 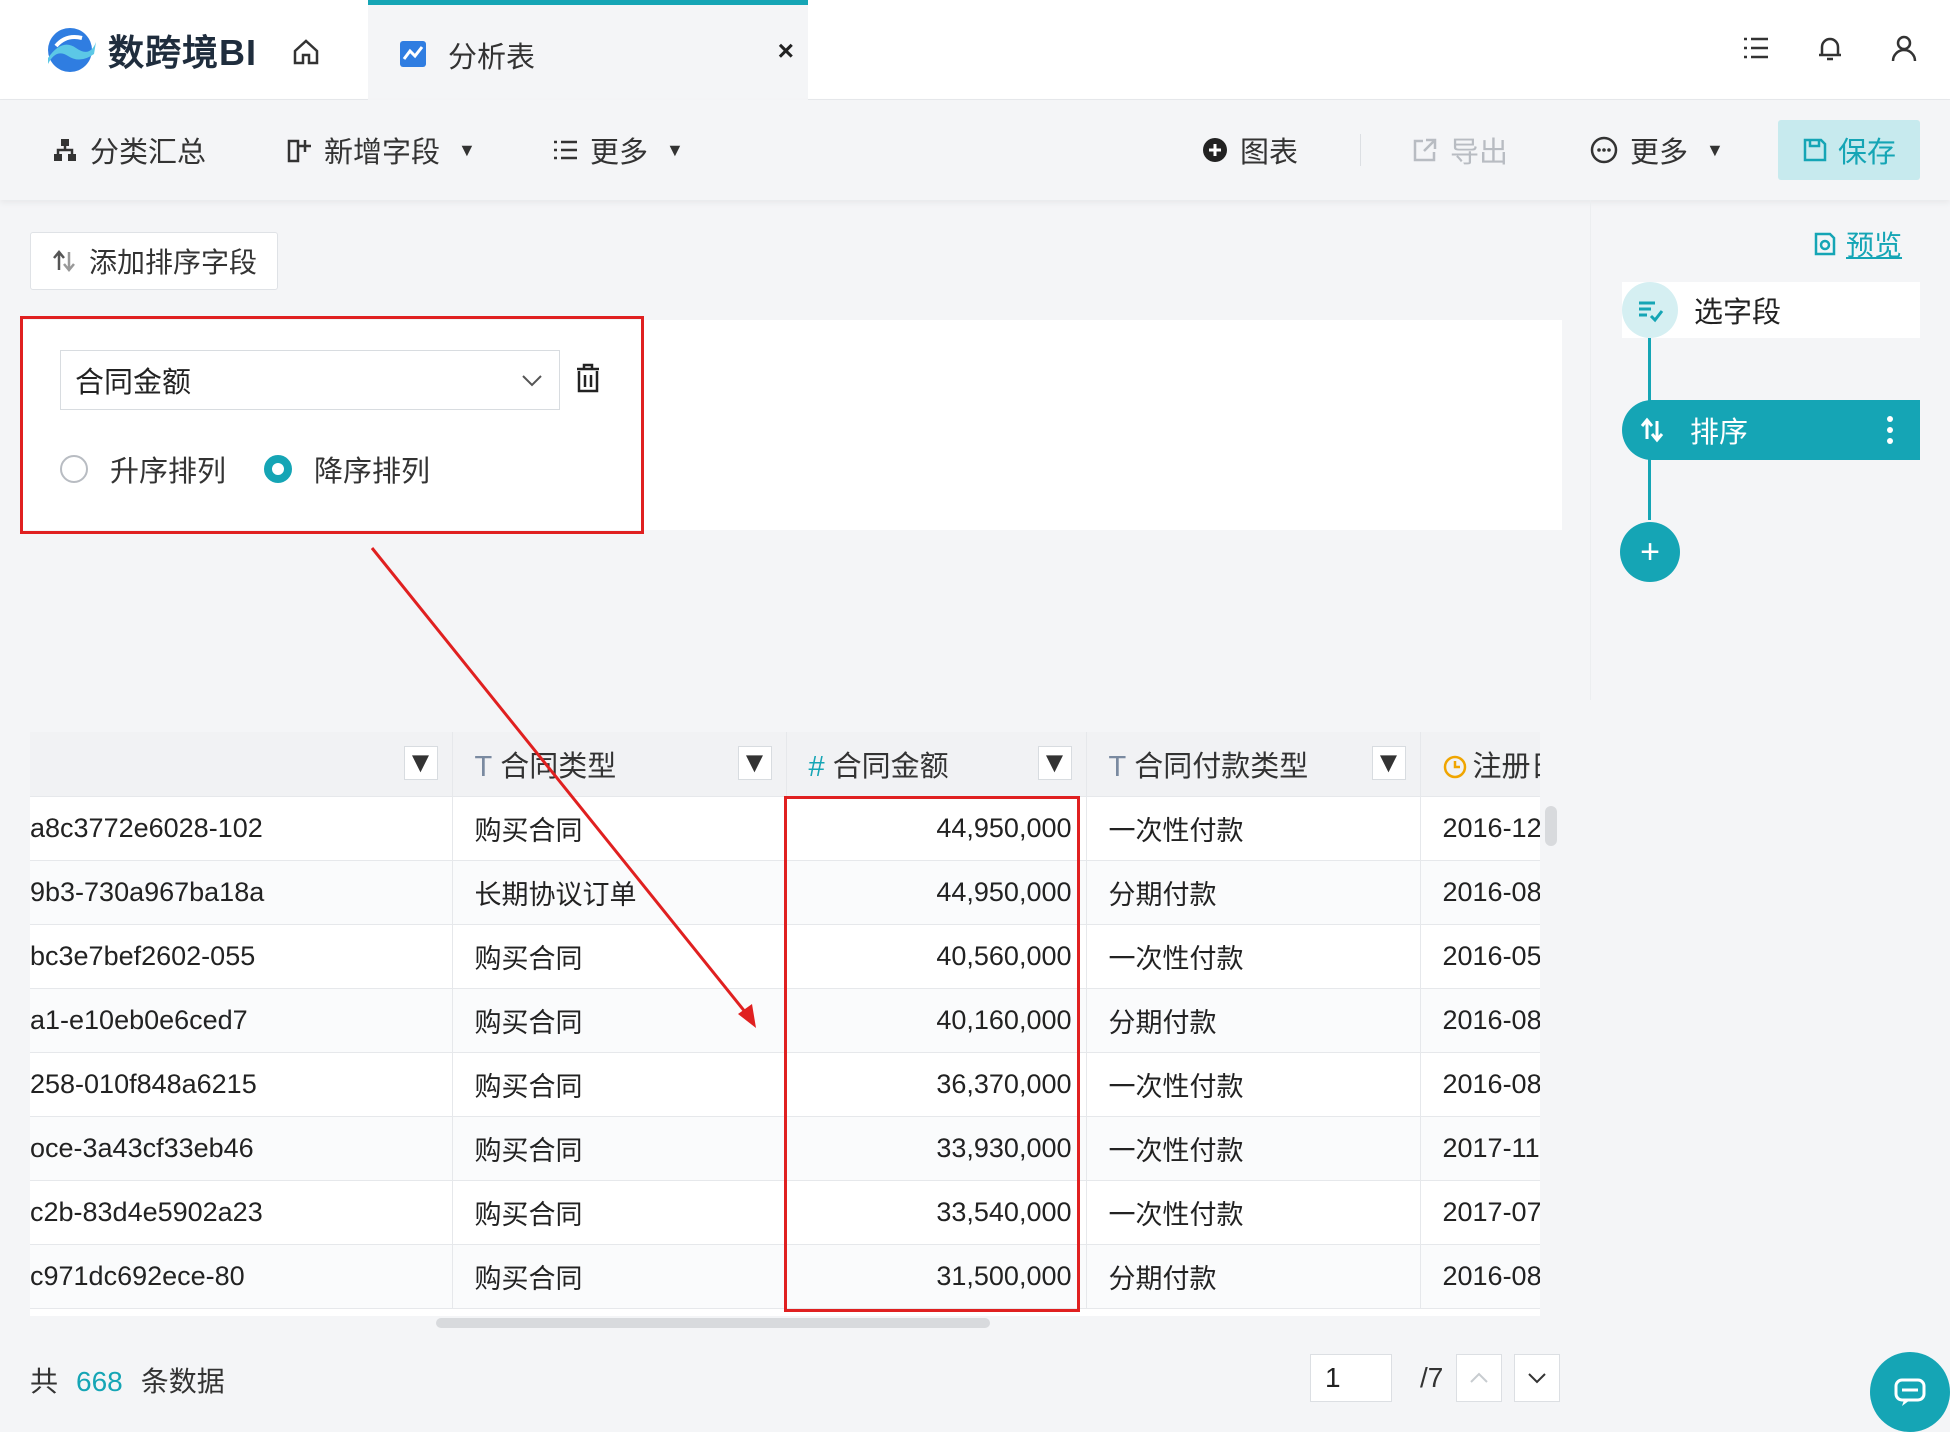 I want to click on horizontal-scrollbar, so click(x=713, y=1323).